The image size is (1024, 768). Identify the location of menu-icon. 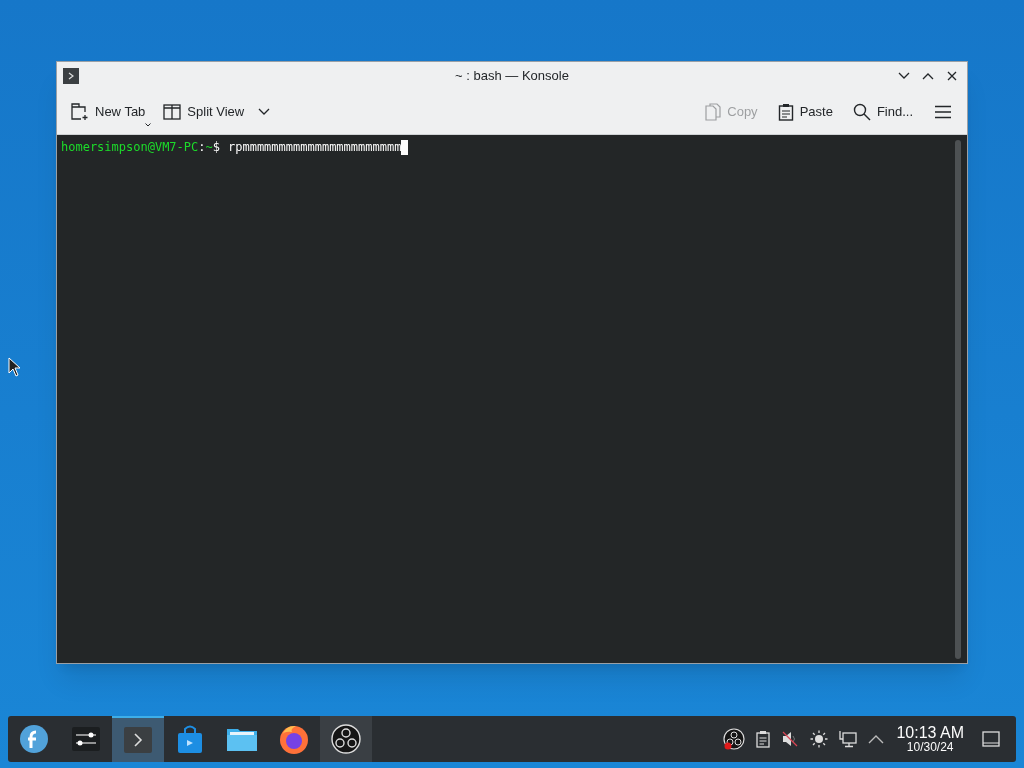
(943, 111).